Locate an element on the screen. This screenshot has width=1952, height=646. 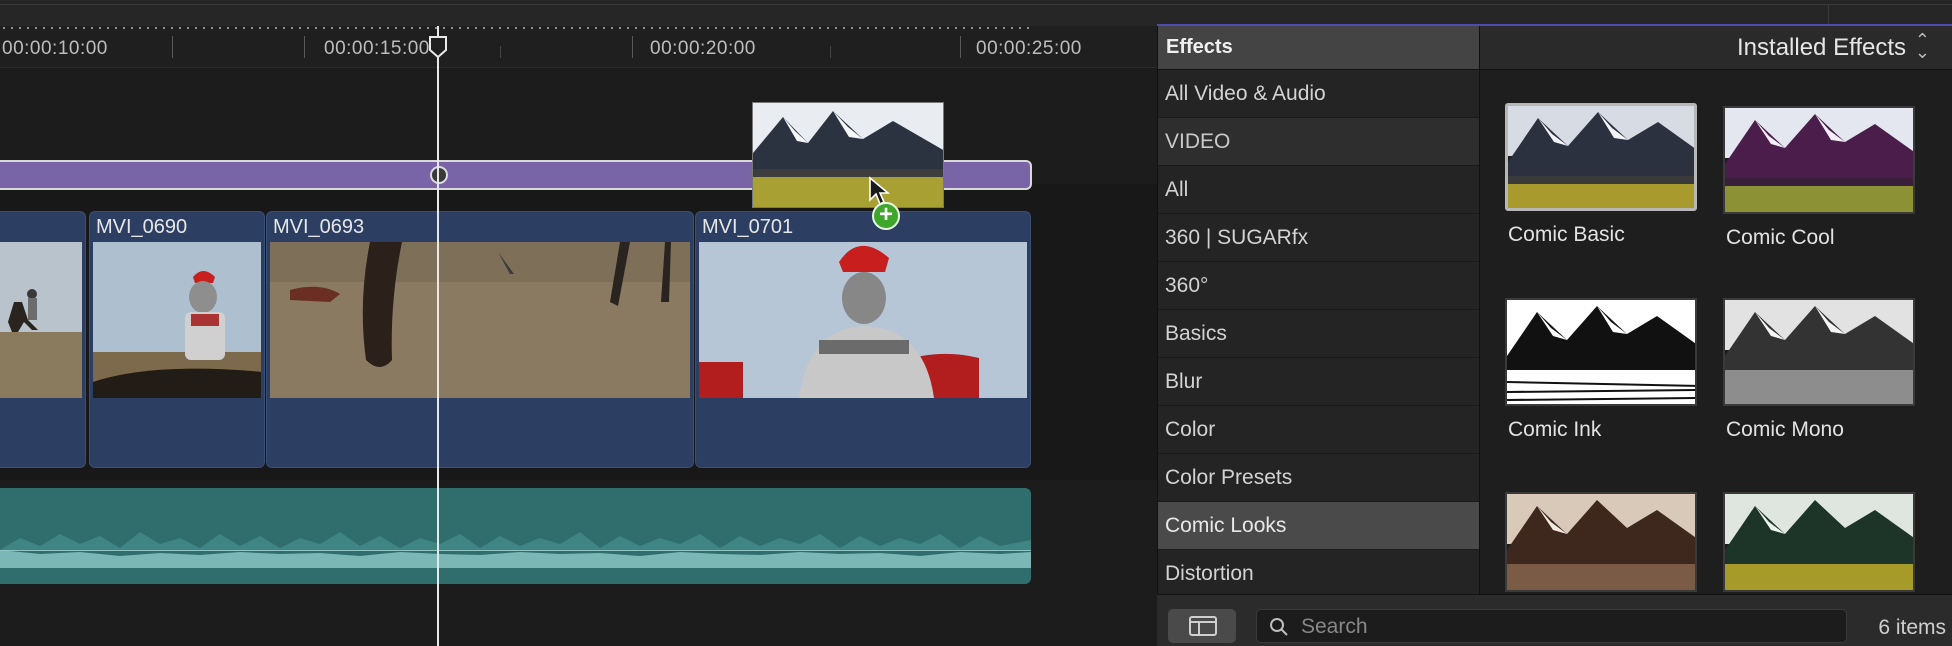
add-plus-icon: + is located at coordinates (886, 216).